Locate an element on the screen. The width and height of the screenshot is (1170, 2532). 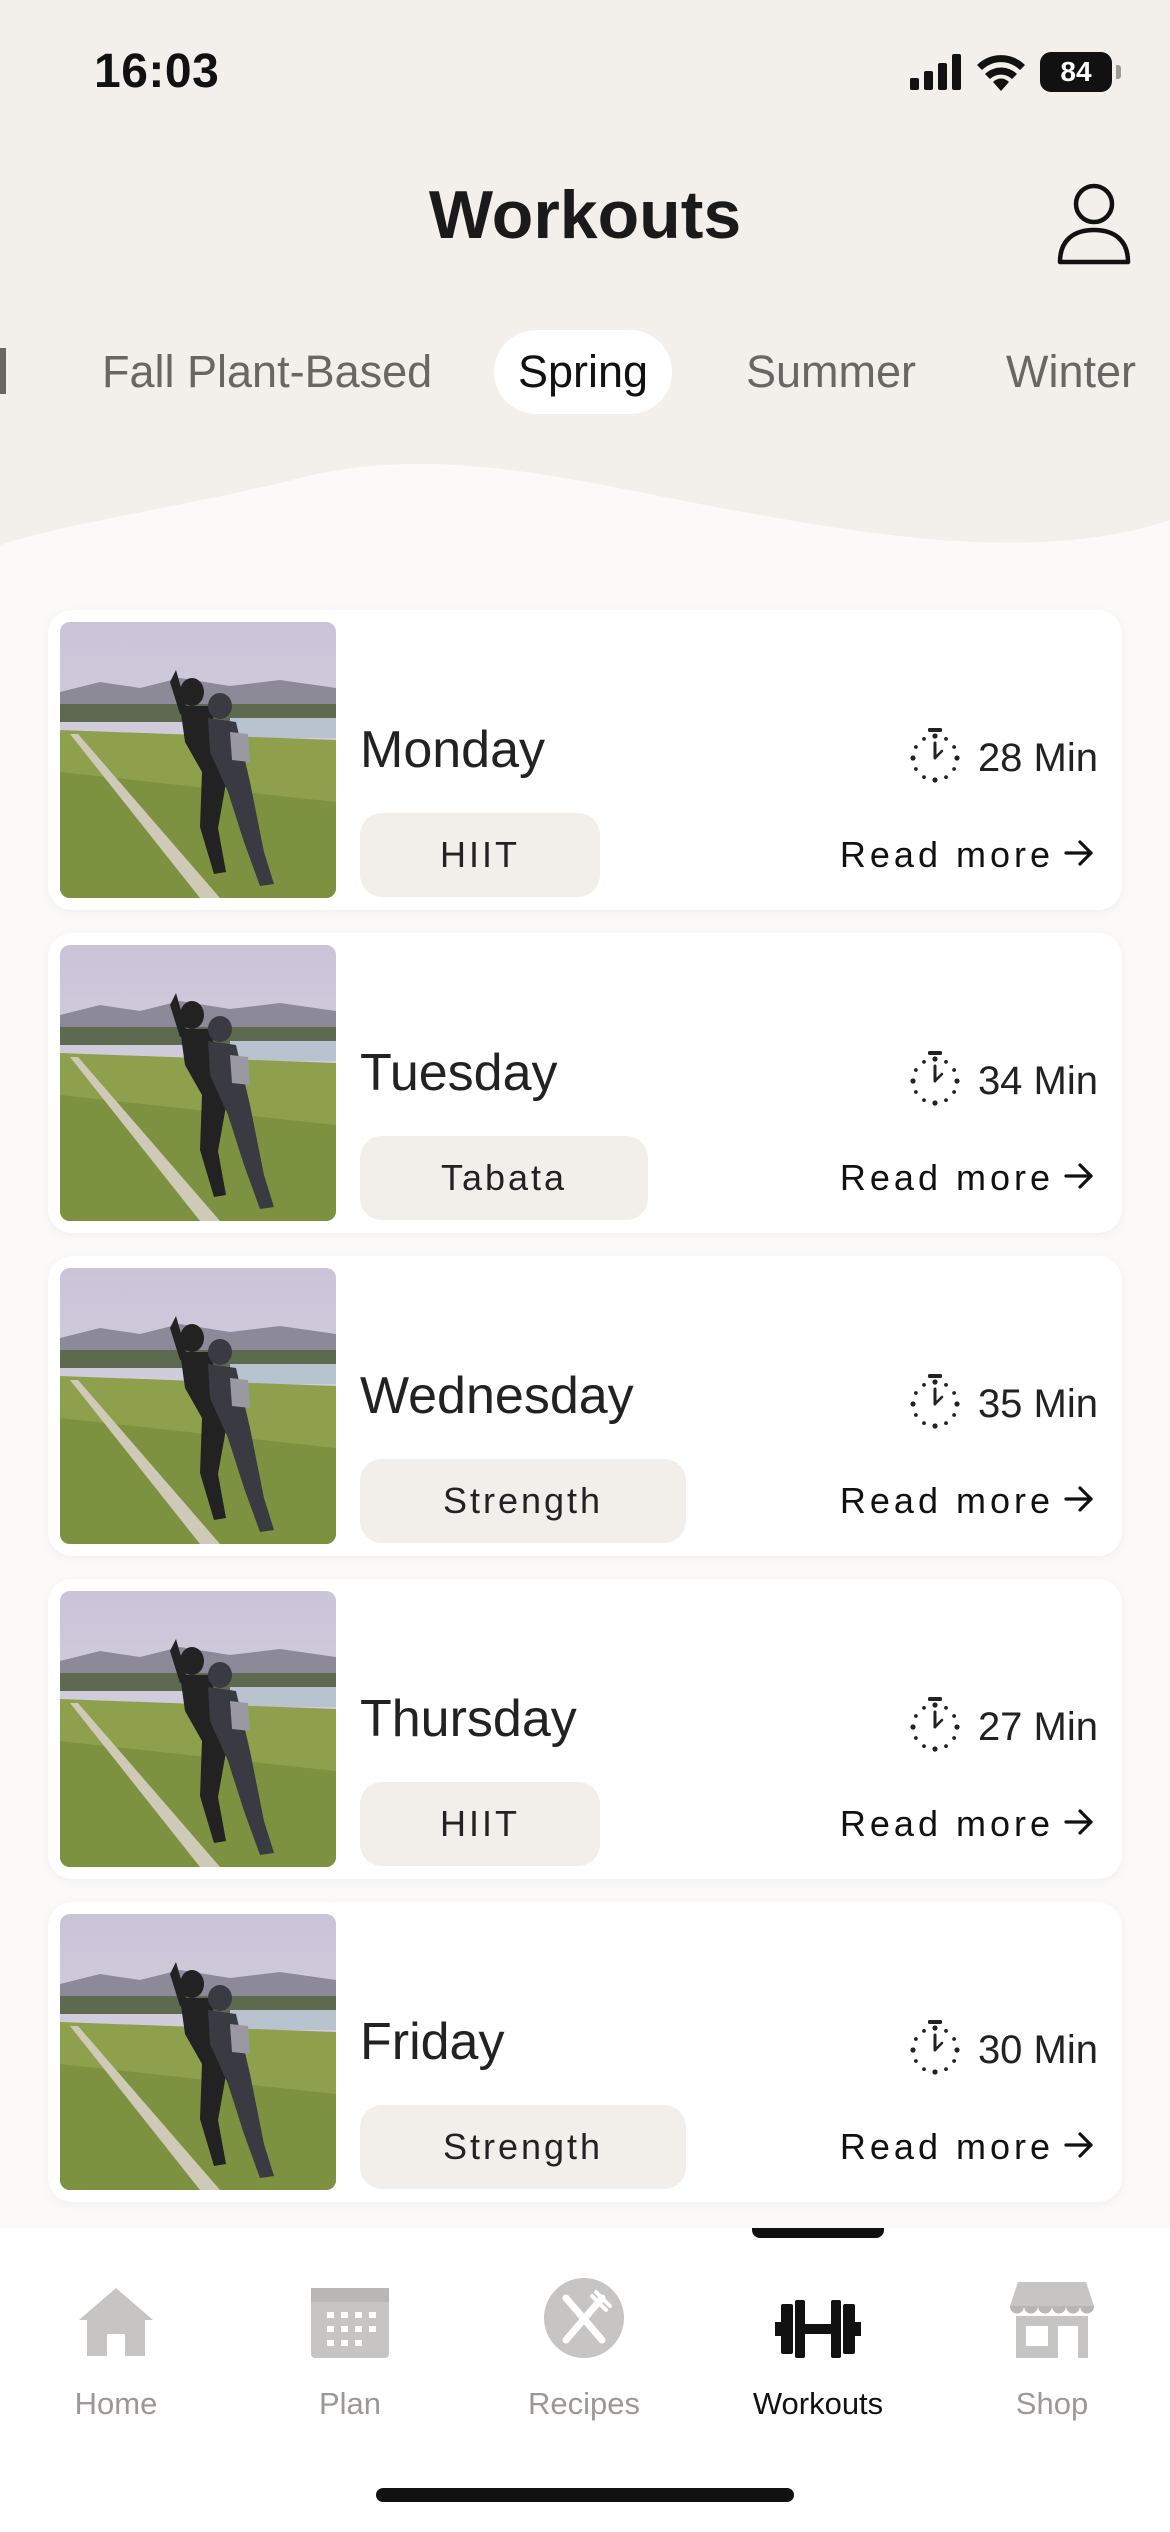
status-time: 16:03 is located at coordinates (157, 71).